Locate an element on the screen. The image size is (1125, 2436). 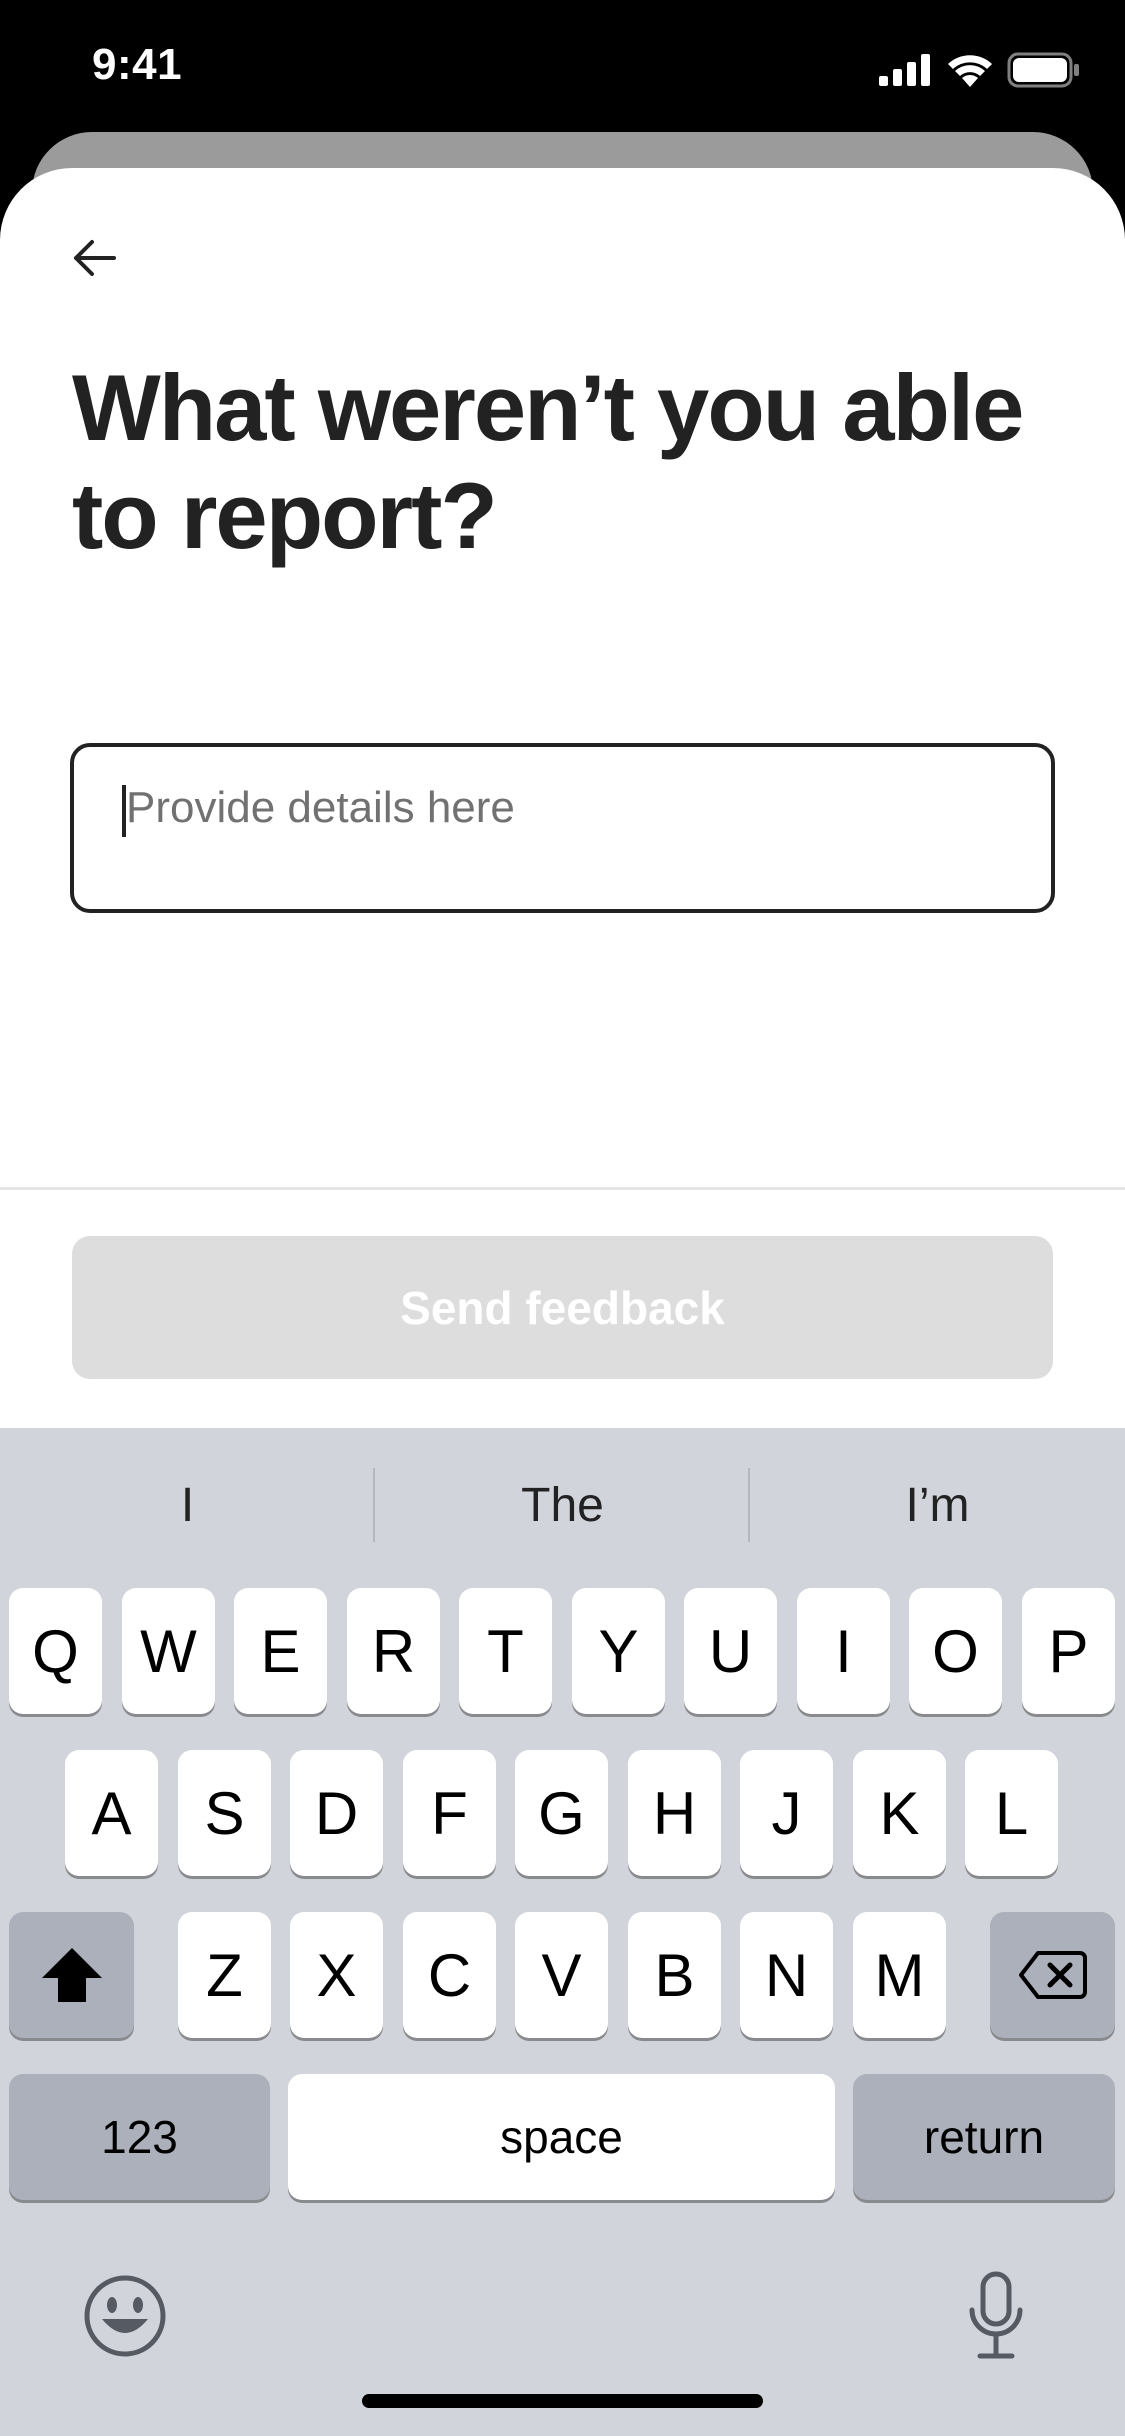
key-f: F is located at coordinates (449, 1813).